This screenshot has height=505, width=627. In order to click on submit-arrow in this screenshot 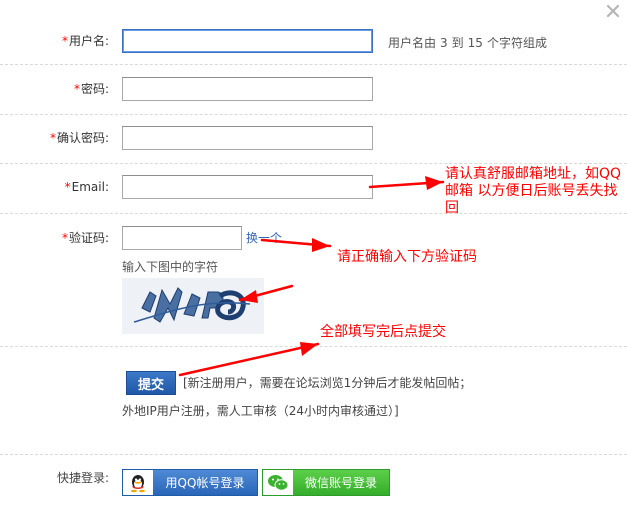, I will do `click(249, 359)`.